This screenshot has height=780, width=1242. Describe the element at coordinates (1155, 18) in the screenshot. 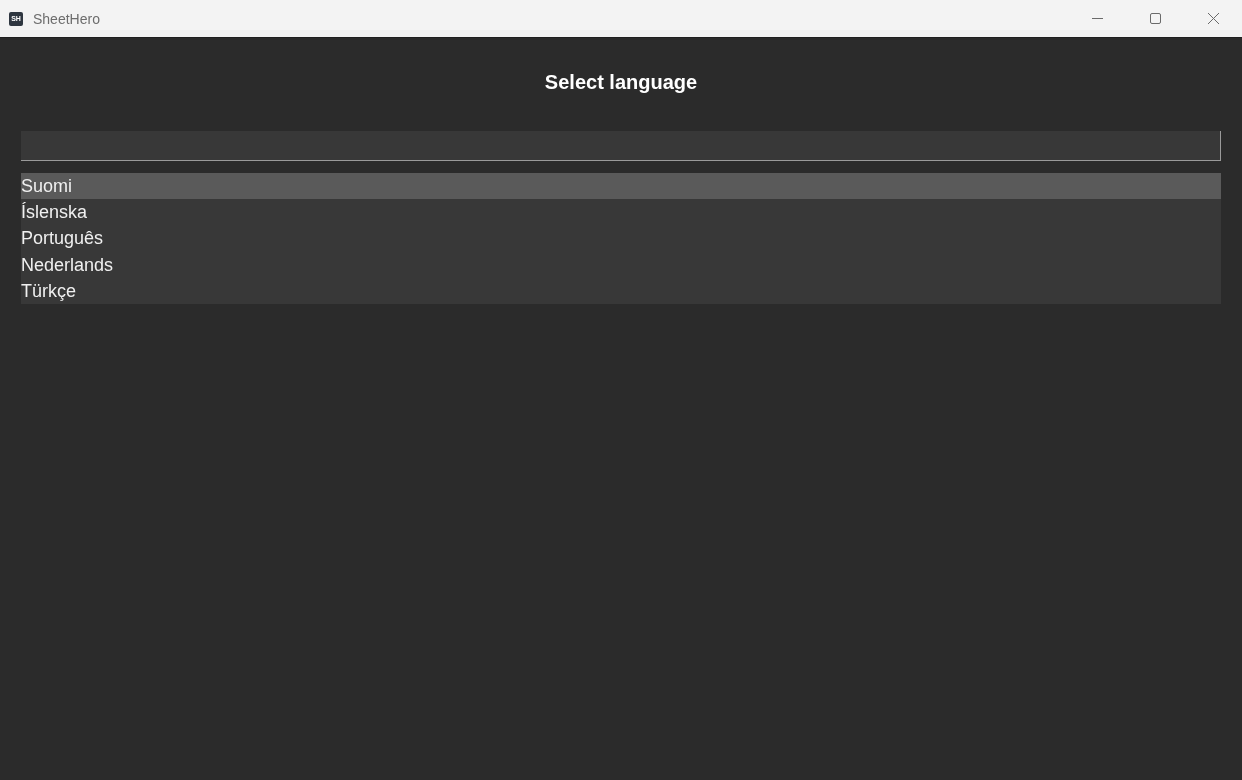

I see `maximize-icon` at that location.